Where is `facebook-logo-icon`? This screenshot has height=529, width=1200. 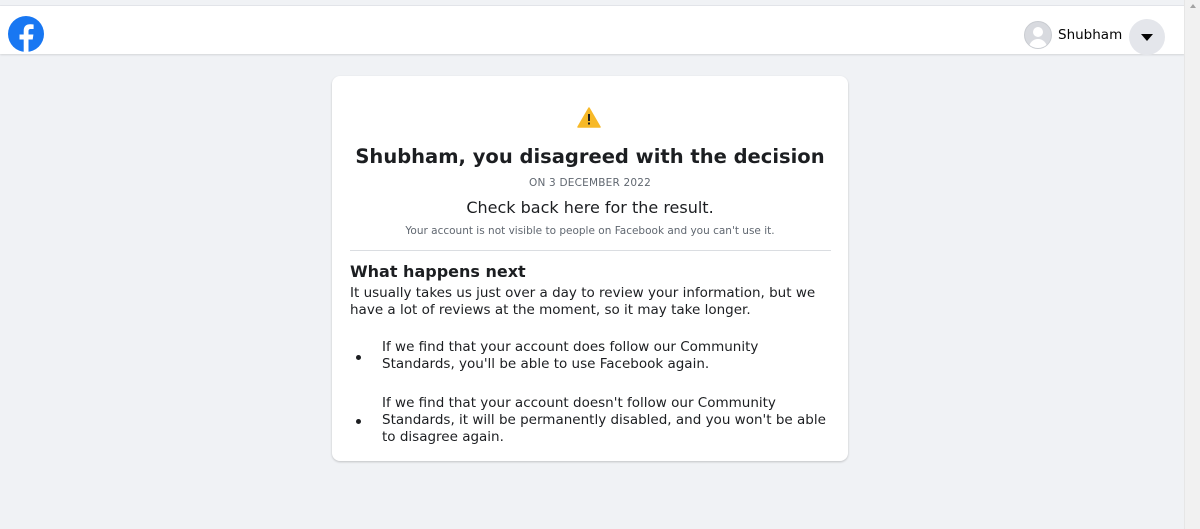
facebook-logo-icon is located at coordinates (26, 34).